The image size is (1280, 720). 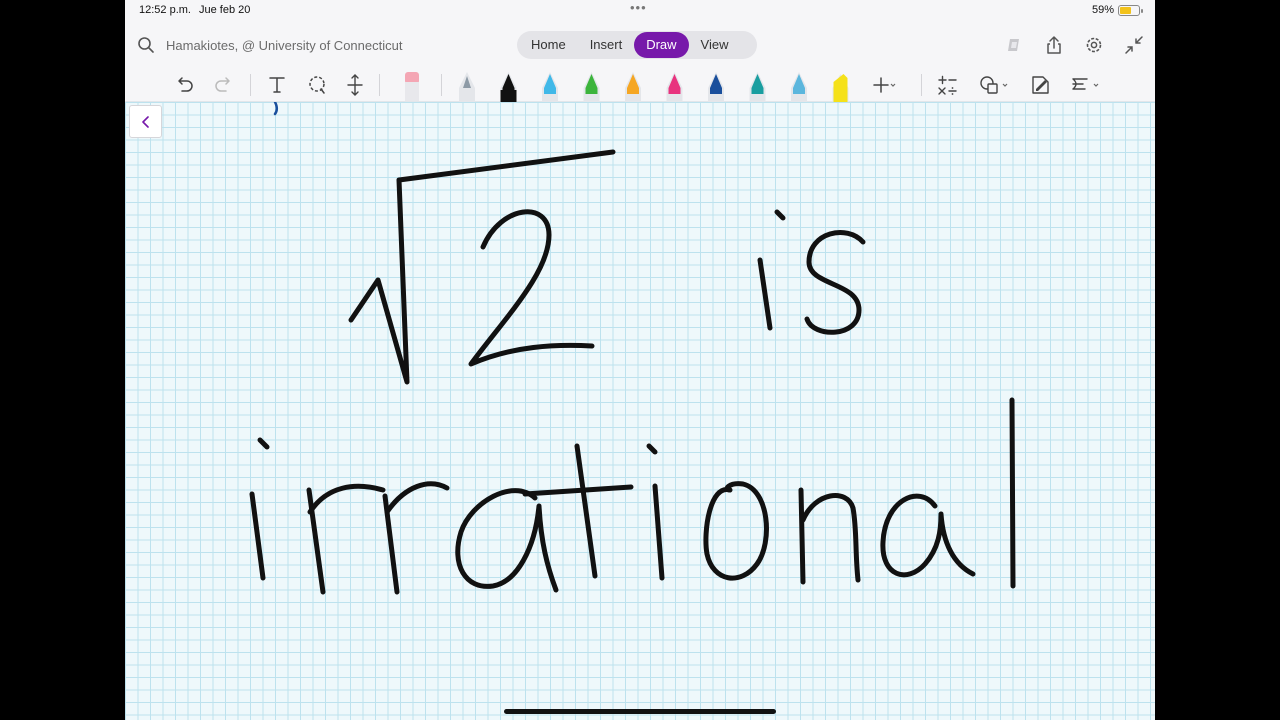 I want to click on tab-draw: Draw, so click(x=661, y=45).